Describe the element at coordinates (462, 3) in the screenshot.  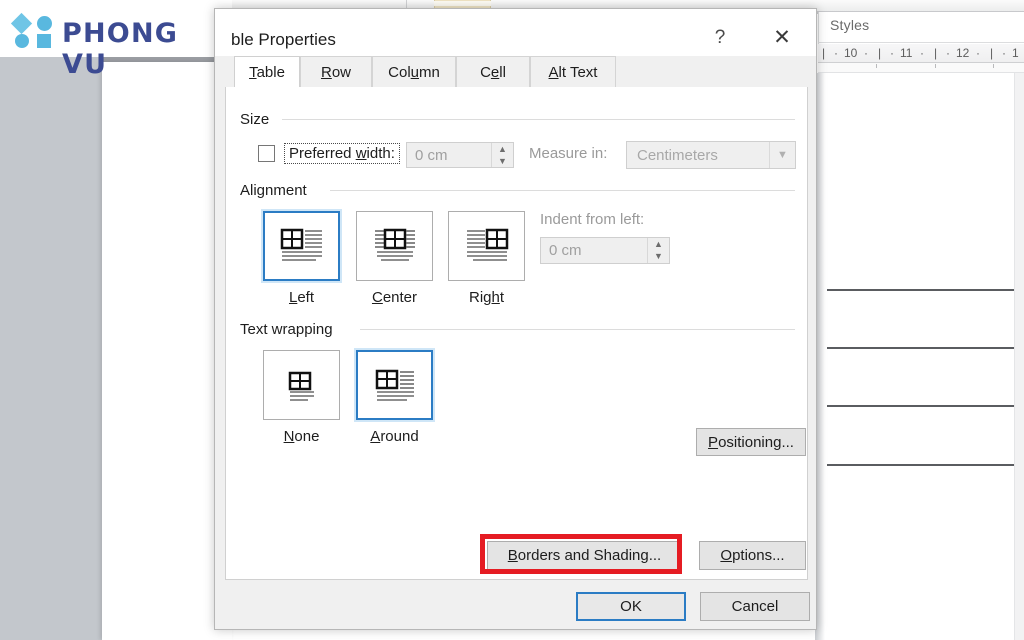
I see `style-gallery-chip-inner` at that location.